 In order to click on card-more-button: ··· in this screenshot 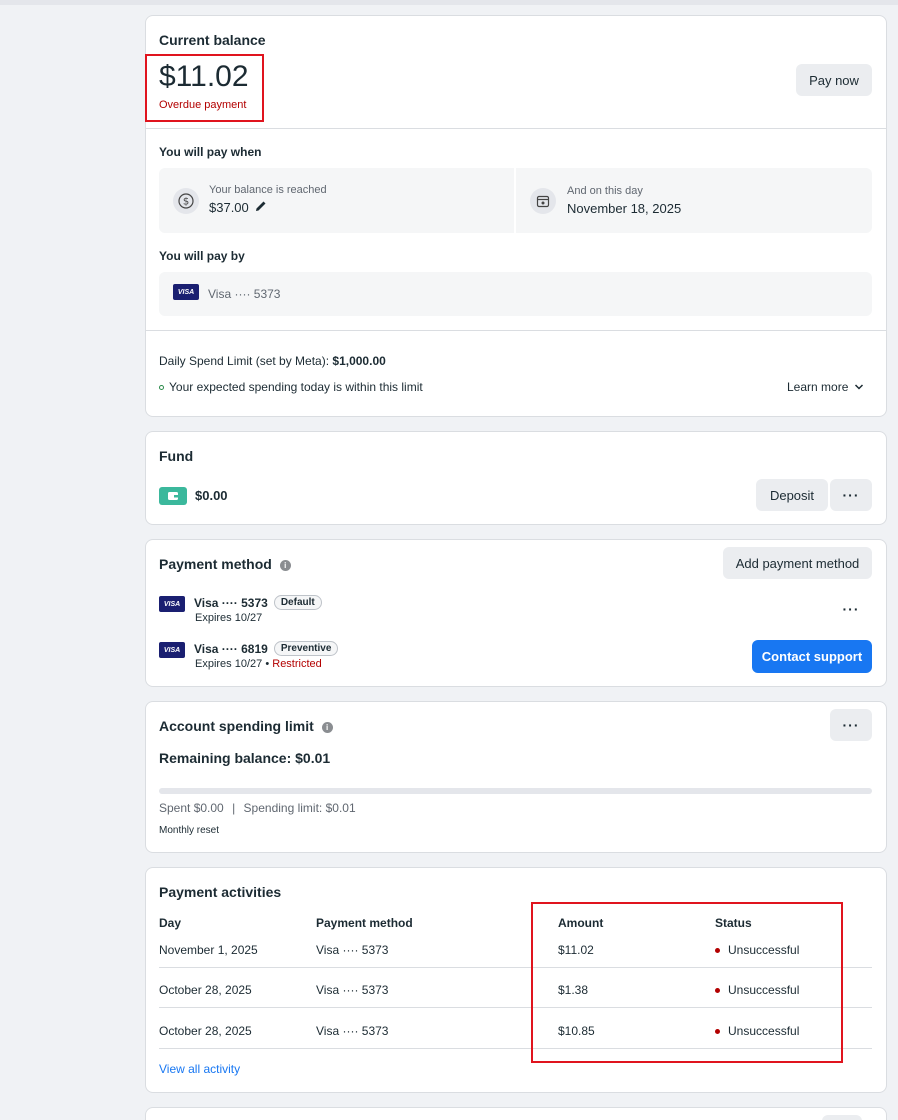, I will do `click(851, 609)`.